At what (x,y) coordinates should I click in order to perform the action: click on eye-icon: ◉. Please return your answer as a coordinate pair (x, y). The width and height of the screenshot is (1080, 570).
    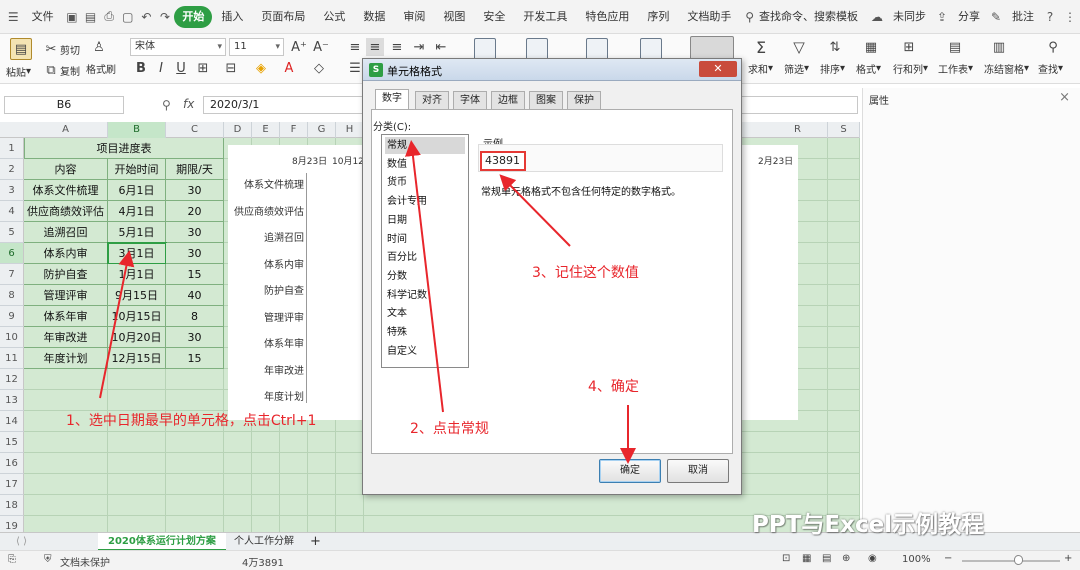
    Looking at the image, I should click on (872, 558).